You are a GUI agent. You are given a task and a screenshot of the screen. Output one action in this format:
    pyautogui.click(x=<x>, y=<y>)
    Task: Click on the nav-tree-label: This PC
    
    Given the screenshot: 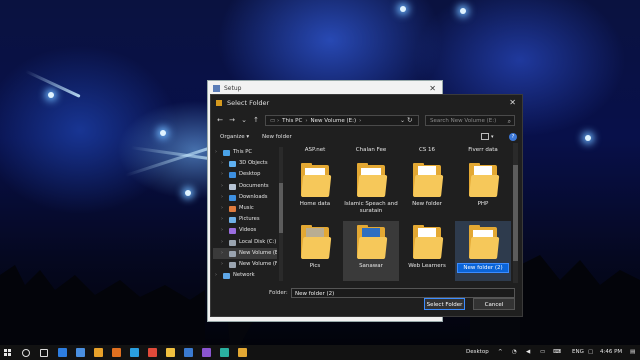 What is the action you would take?
    pyautogui.click(x=242, y=152)
    